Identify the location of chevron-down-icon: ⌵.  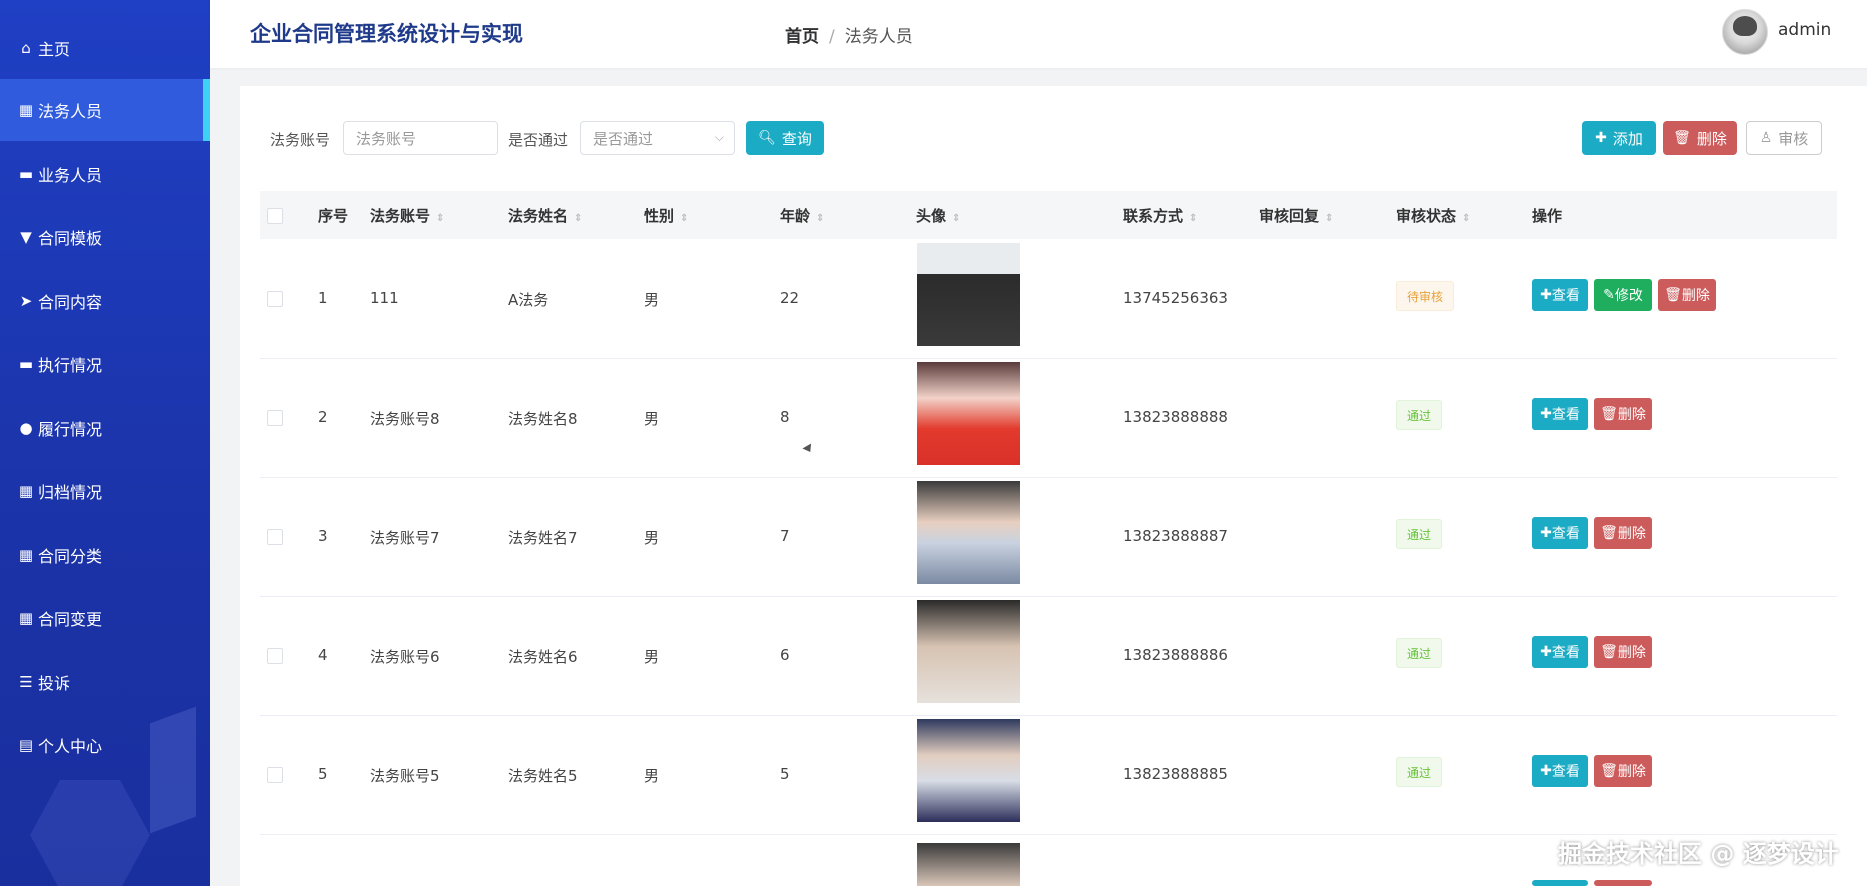
(719, 137).